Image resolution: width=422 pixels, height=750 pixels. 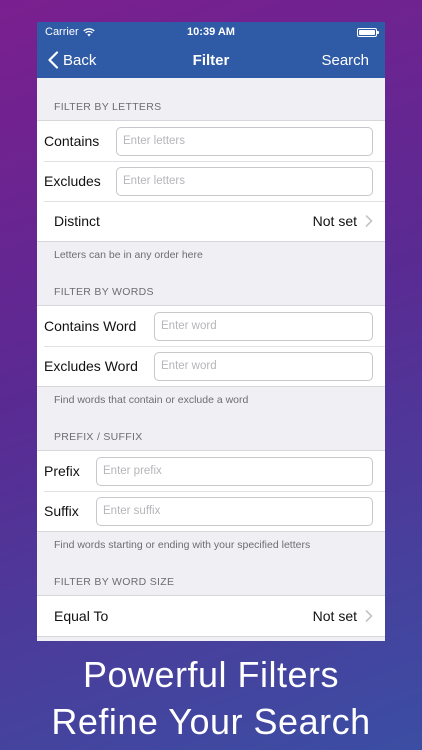 I want to click on excludes-input, so click(x=244, y=181).